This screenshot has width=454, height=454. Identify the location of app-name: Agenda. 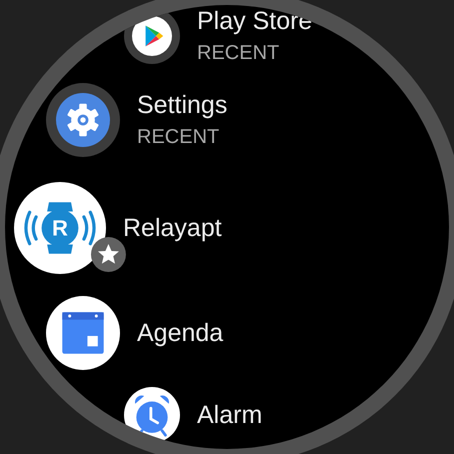
(180, 333).